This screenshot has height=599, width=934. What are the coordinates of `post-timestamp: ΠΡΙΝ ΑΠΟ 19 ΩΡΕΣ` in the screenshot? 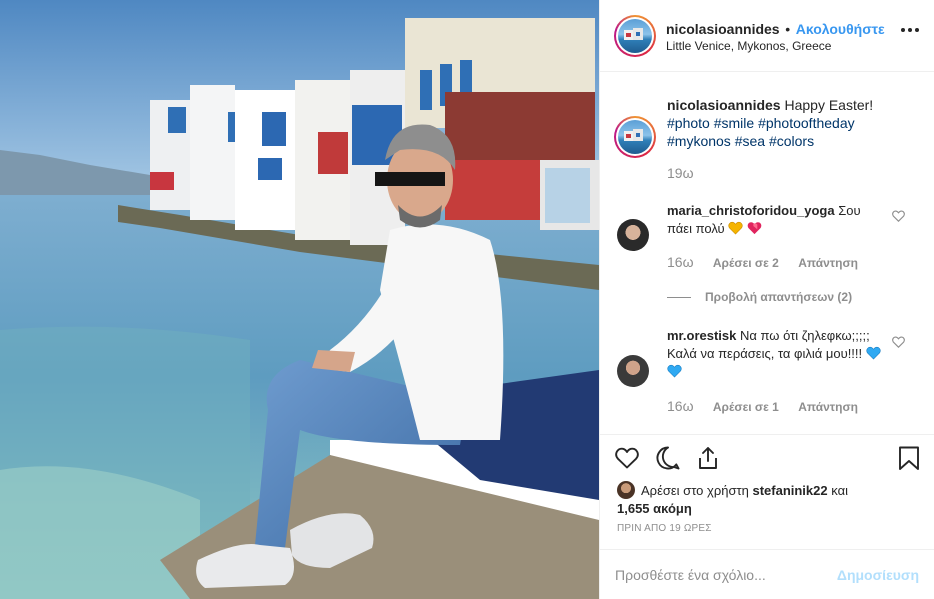 It's located at (664, 528).